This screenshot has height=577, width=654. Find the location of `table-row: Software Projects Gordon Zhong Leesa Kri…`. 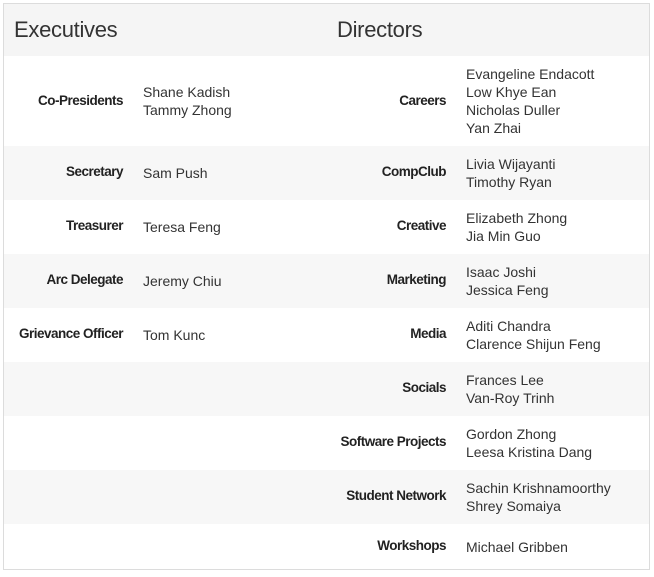

table-row: Software Projects Gordon Zhong Leesa Kri… is located at coordinates (326, 443).